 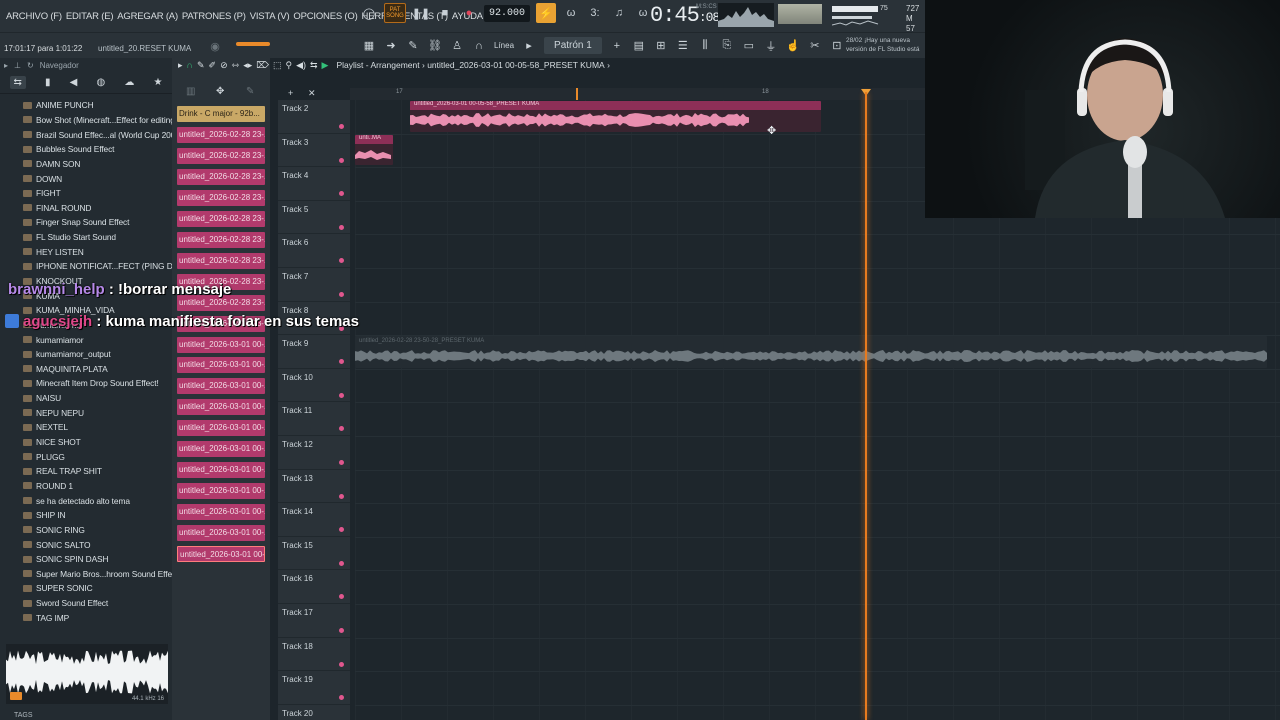 I want to click on piano-icon: ⫼, so click(x=705, y=45).